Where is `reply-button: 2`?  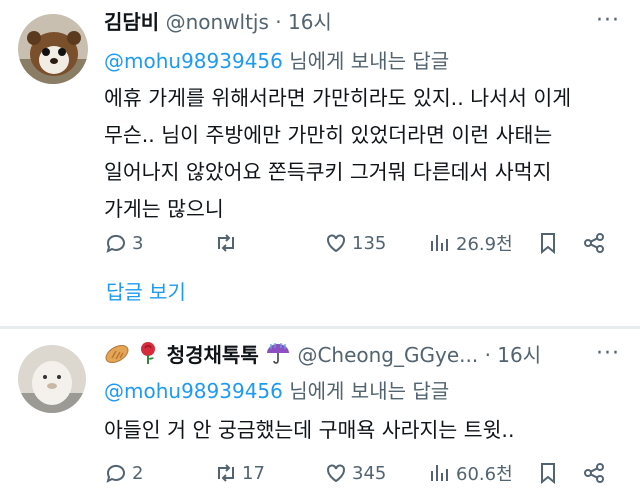
reply-button: 2 is located at coordinates (123, 473).